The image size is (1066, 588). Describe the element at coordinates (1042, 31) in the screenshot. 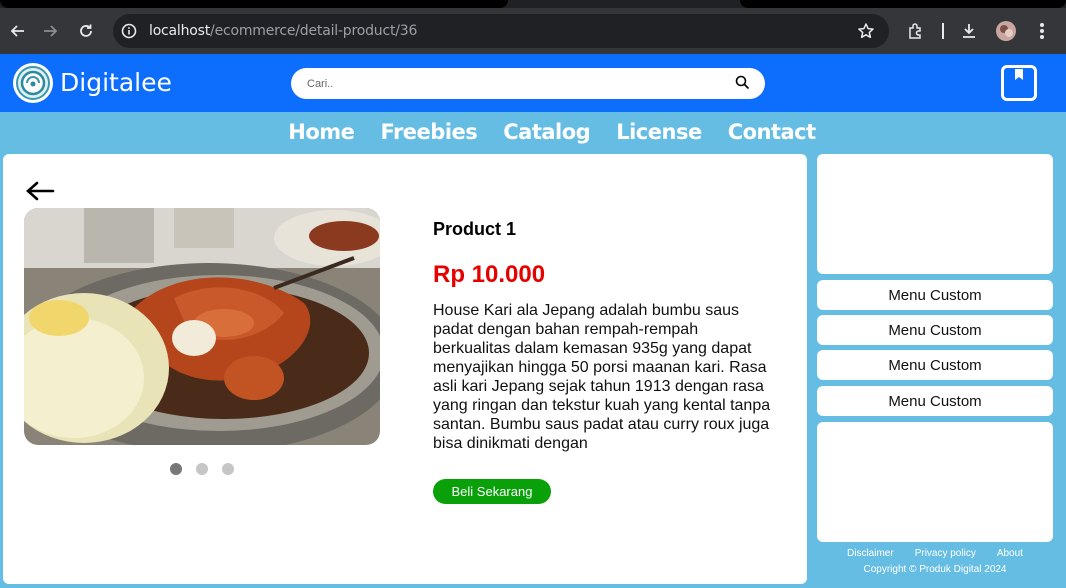

I see `menu-kebab-icon` at that location.